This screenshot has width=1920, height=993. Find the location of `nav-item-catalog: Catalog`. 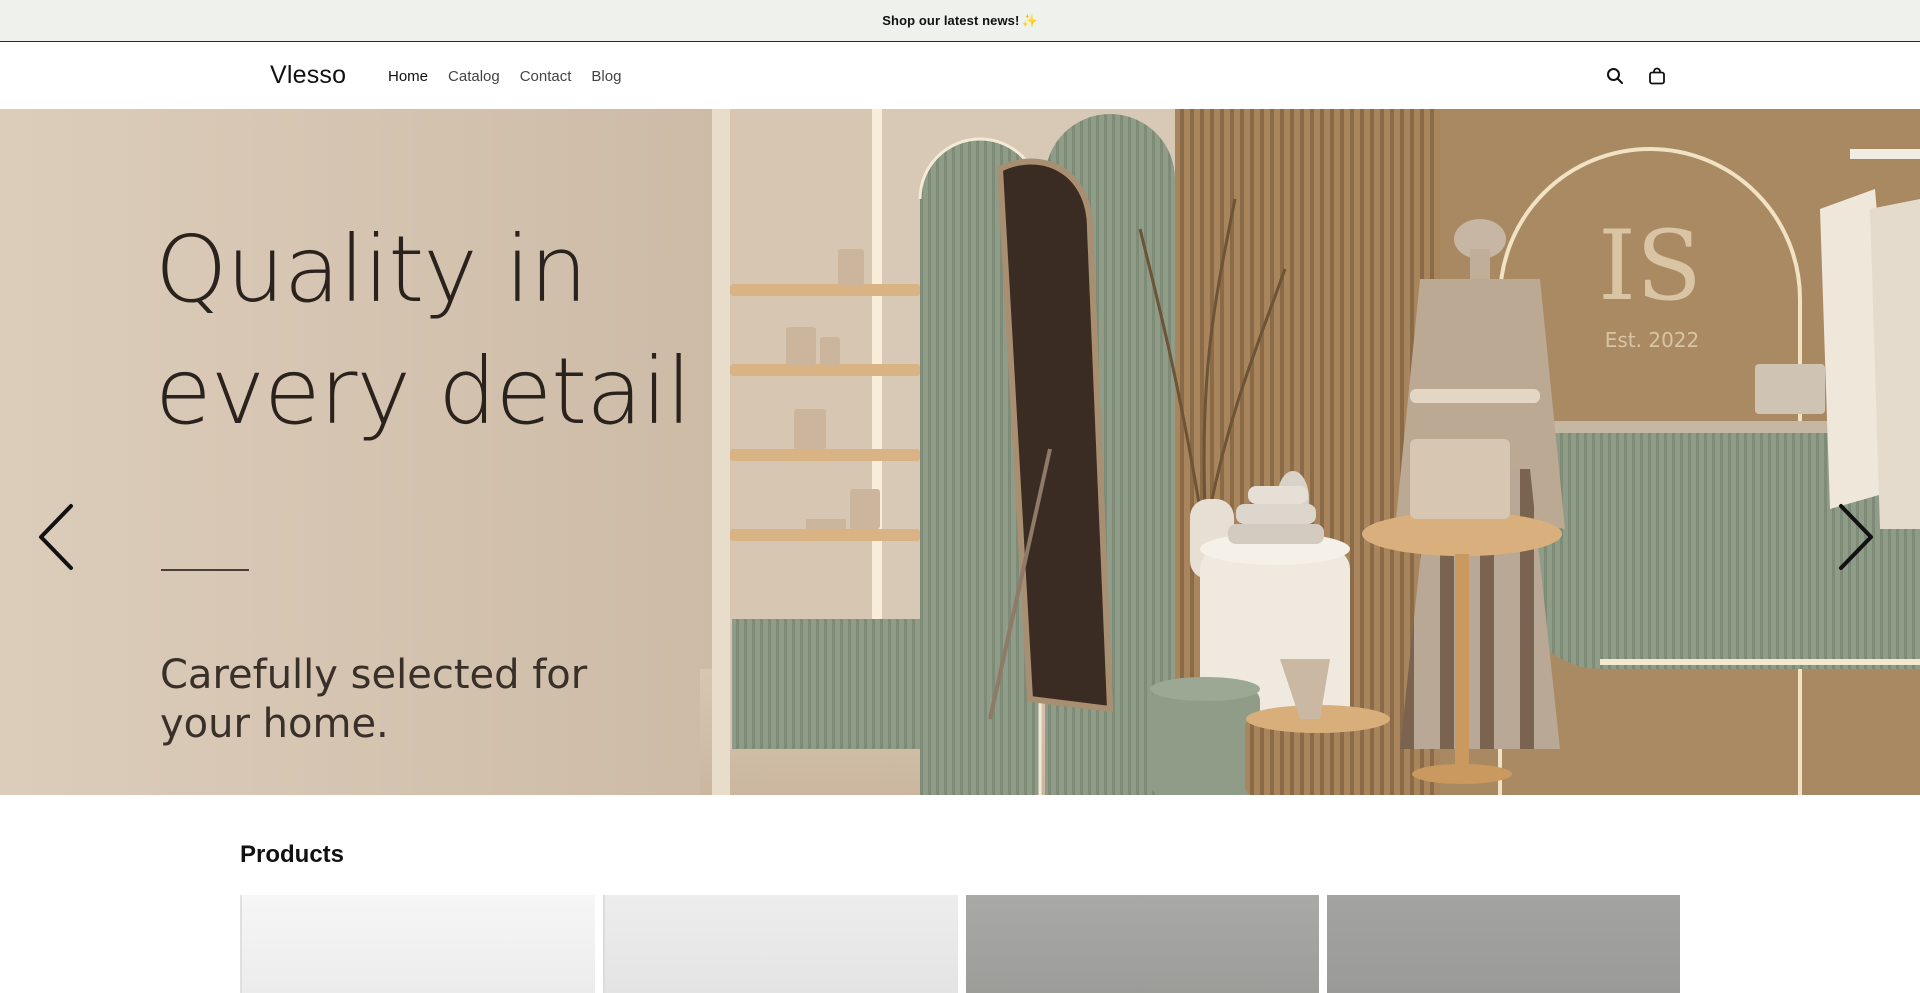

nav-item-catalog: Catalog is located at coordinates (474, 76).